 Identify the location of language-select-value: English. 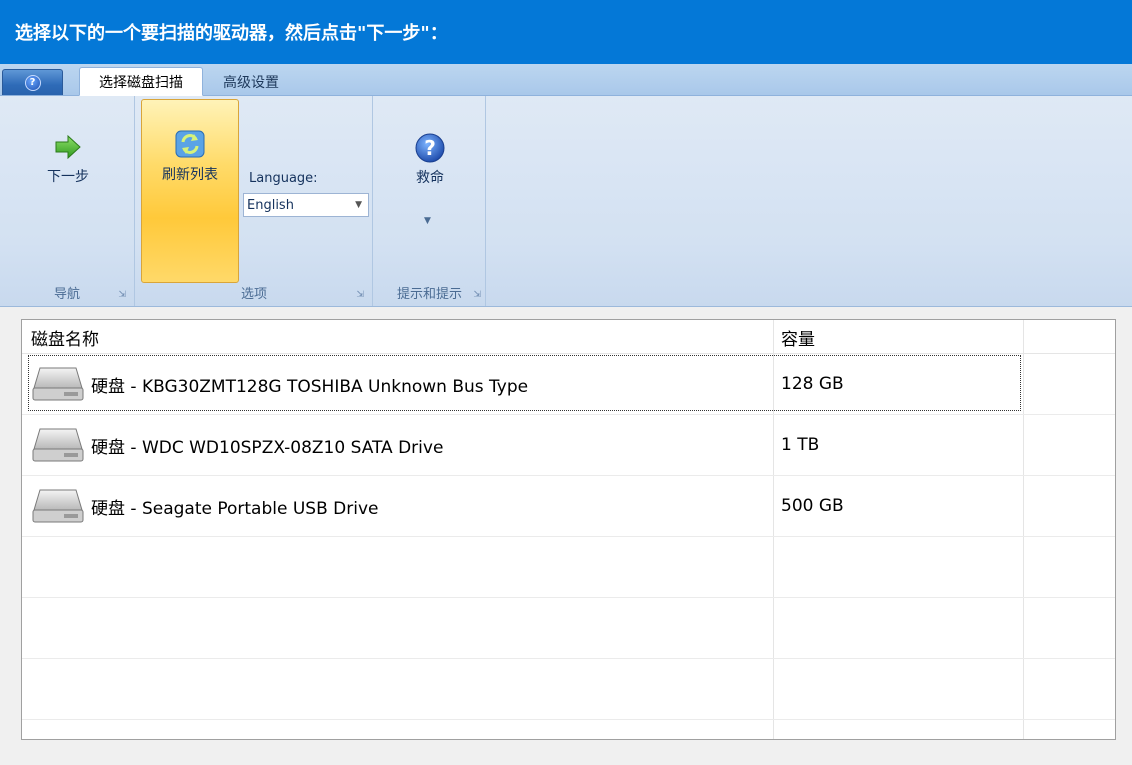
(270, 205).